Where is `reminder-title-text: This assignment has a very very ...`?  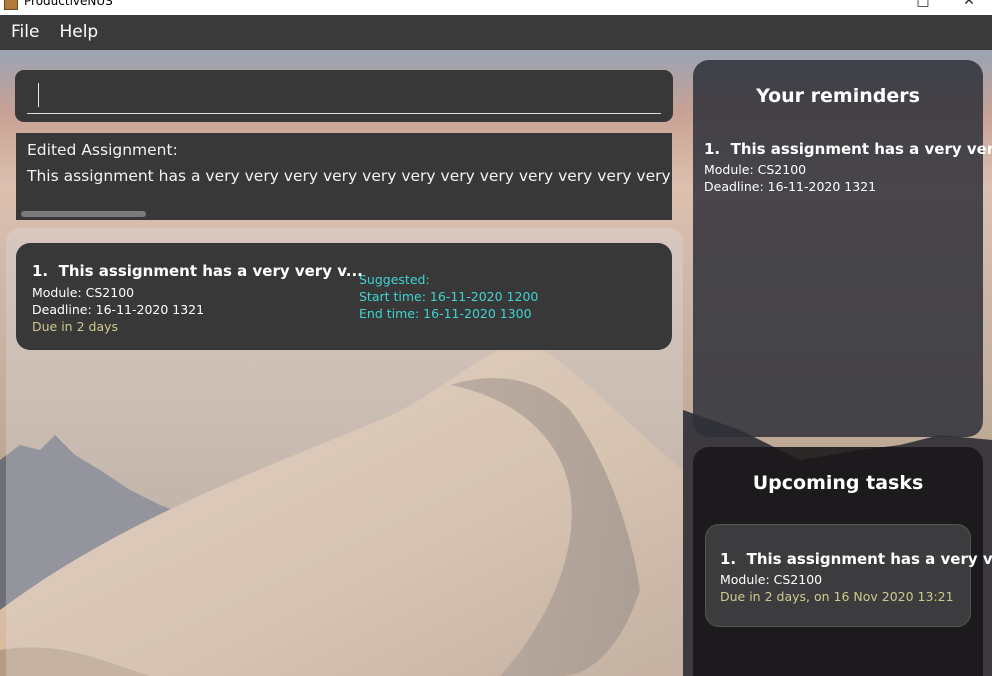
reminder-title-text: This assignment has a very very ... is located at coordinates (861, 149).